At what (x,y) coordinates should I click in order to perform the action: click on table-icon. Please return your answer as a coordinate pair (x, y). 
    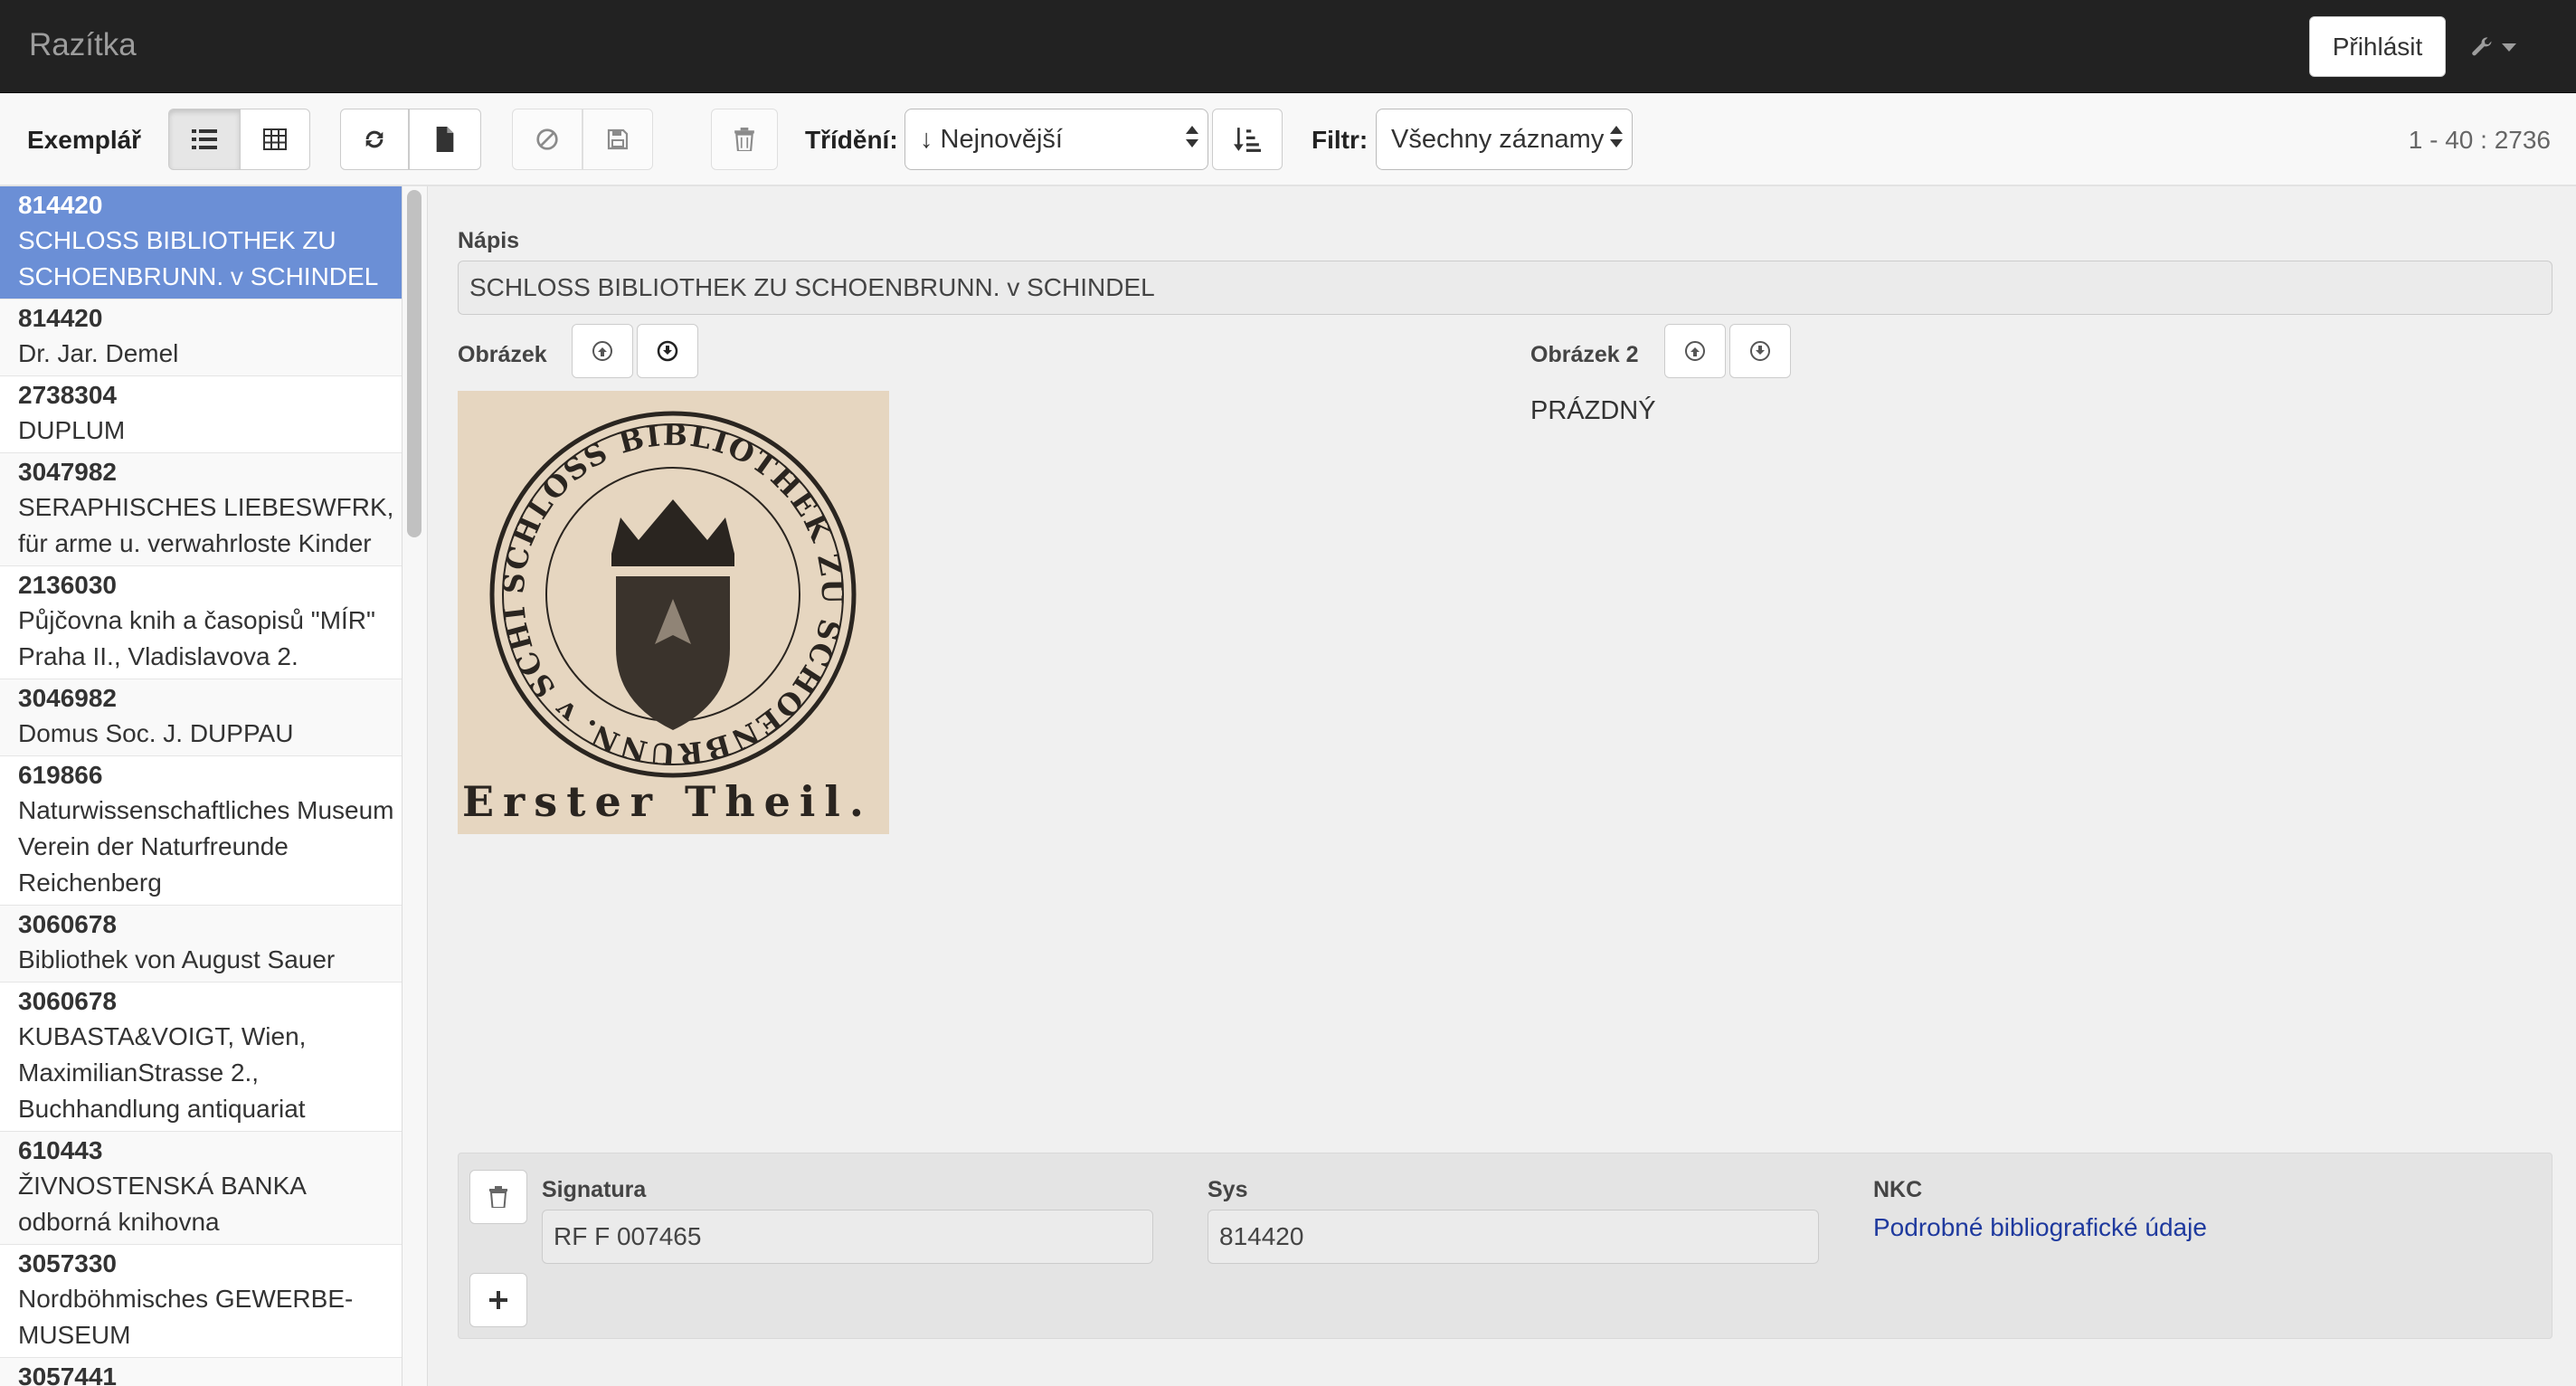
    Looking at the image, I should click on (275, 139).